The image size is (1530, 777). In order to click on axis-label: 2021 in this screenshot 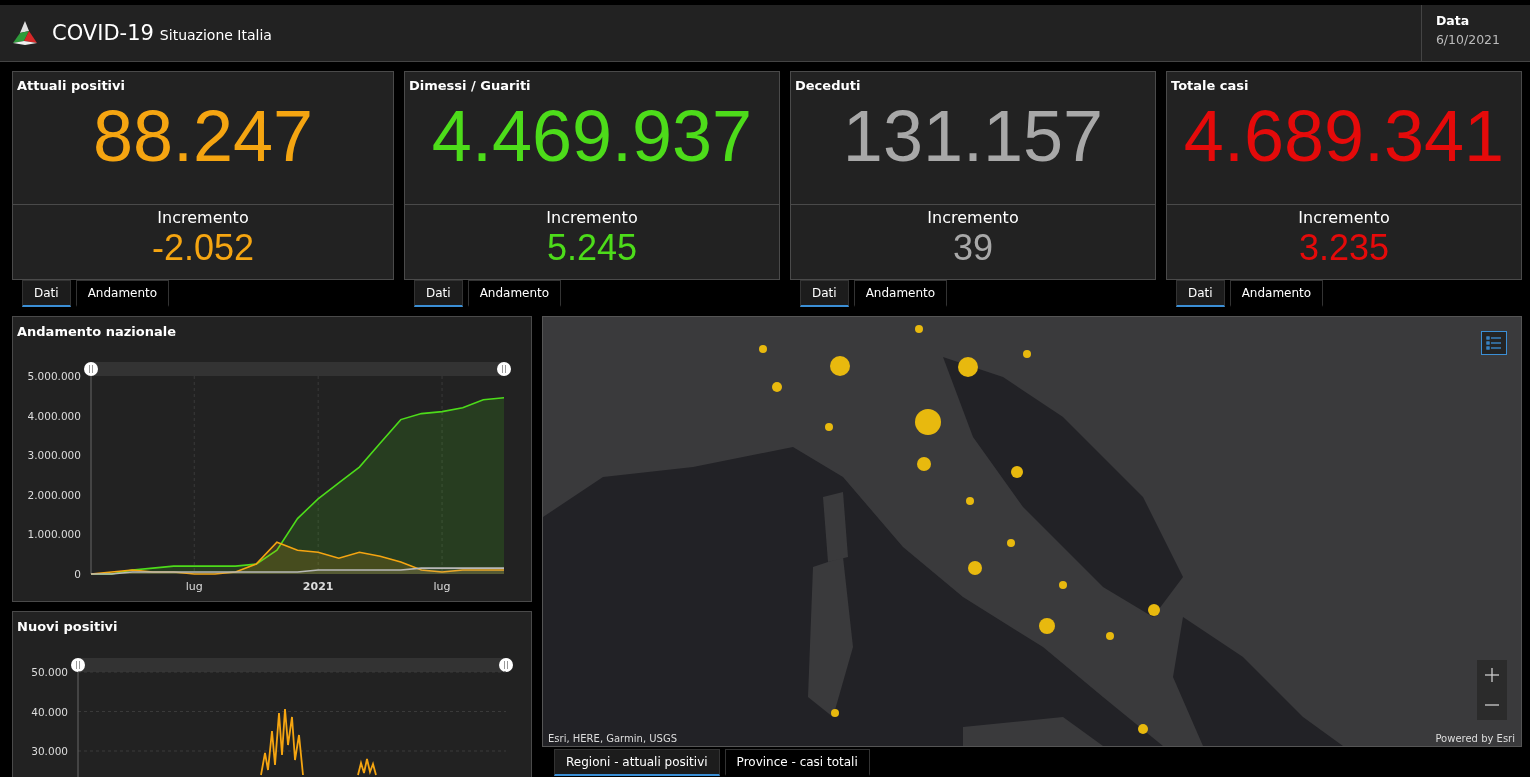, I will do `click(318, 586)`.